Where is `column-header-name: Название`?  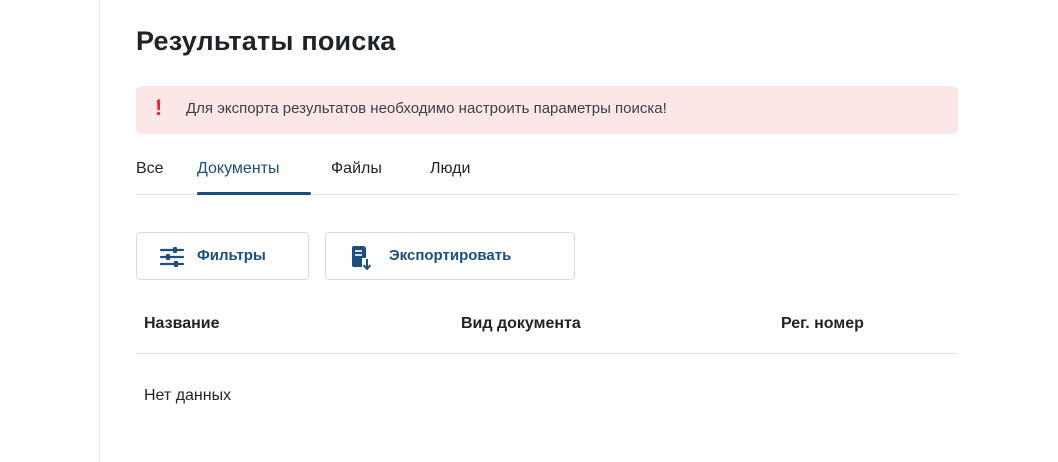 column-header-name: Название is located at coordinates (182, 324).